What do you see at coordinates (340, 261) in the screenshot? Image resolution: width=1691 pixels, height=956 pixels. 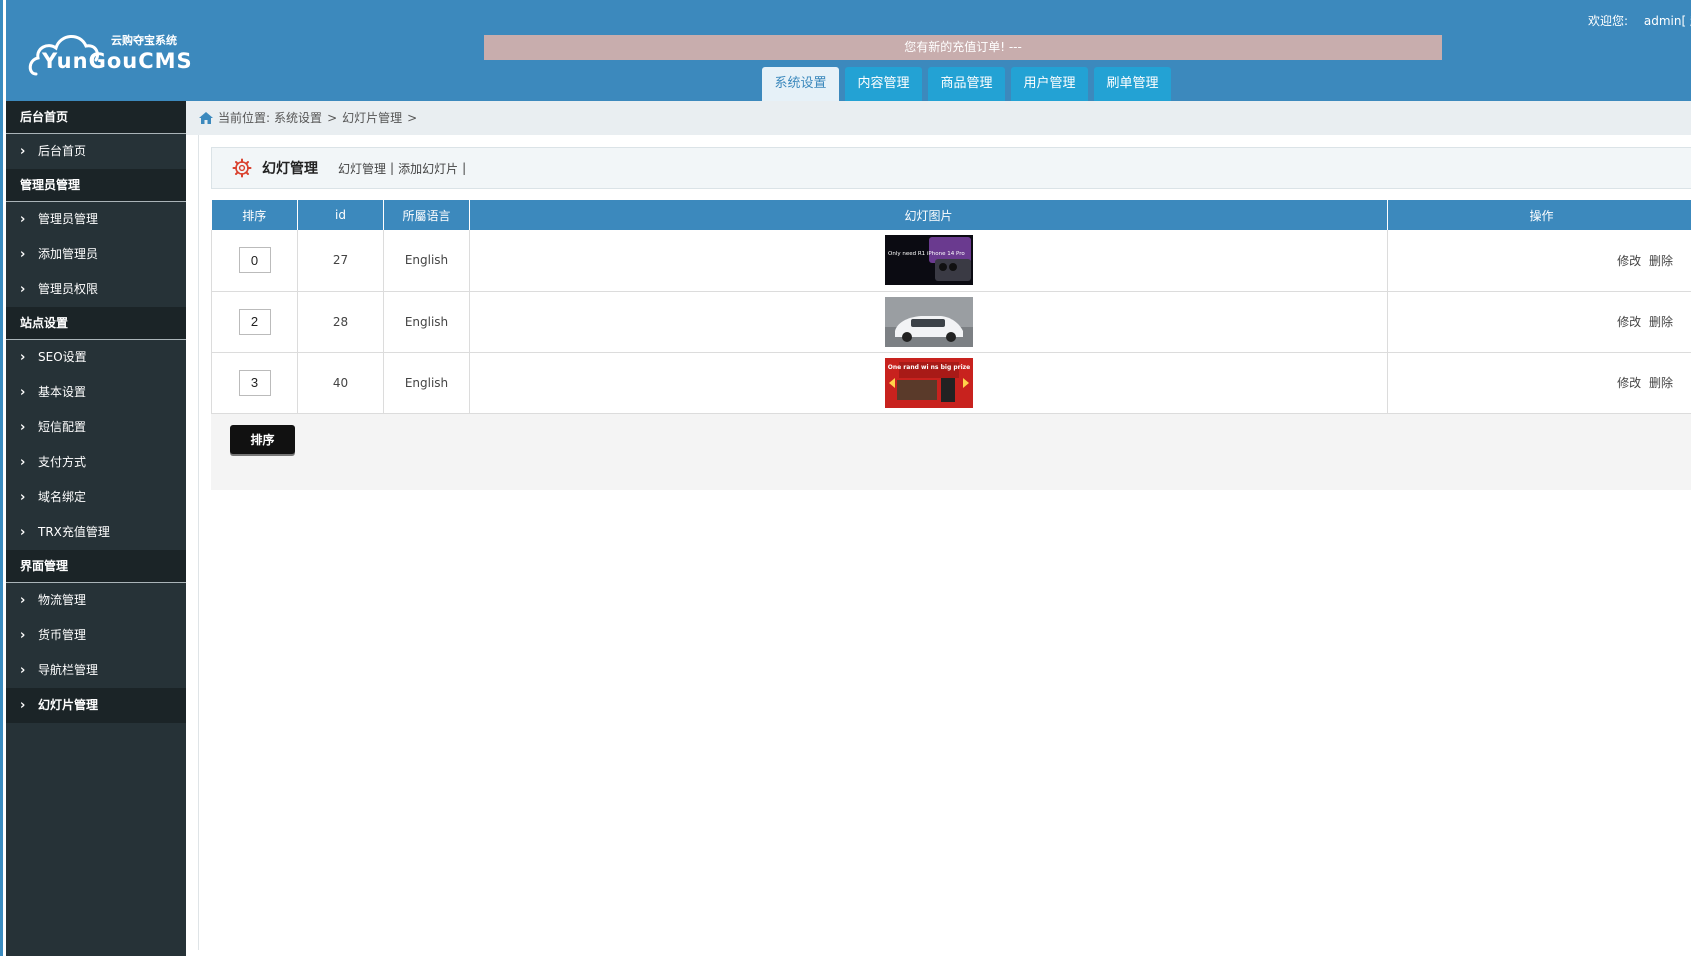 I see `cell-id: 27` at bounding box center [340, 261].